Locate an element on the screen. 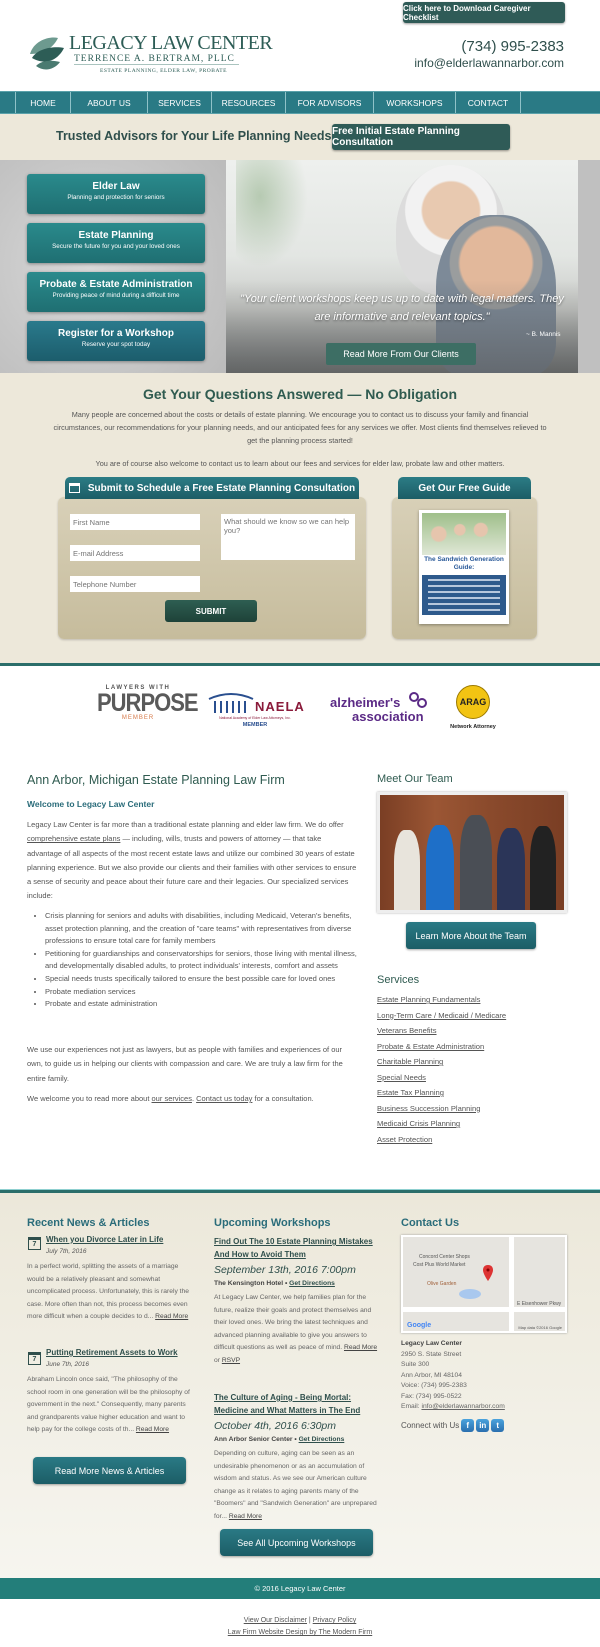  service-link: Probate & Estate Administration is located at coordinates (441, 1047).